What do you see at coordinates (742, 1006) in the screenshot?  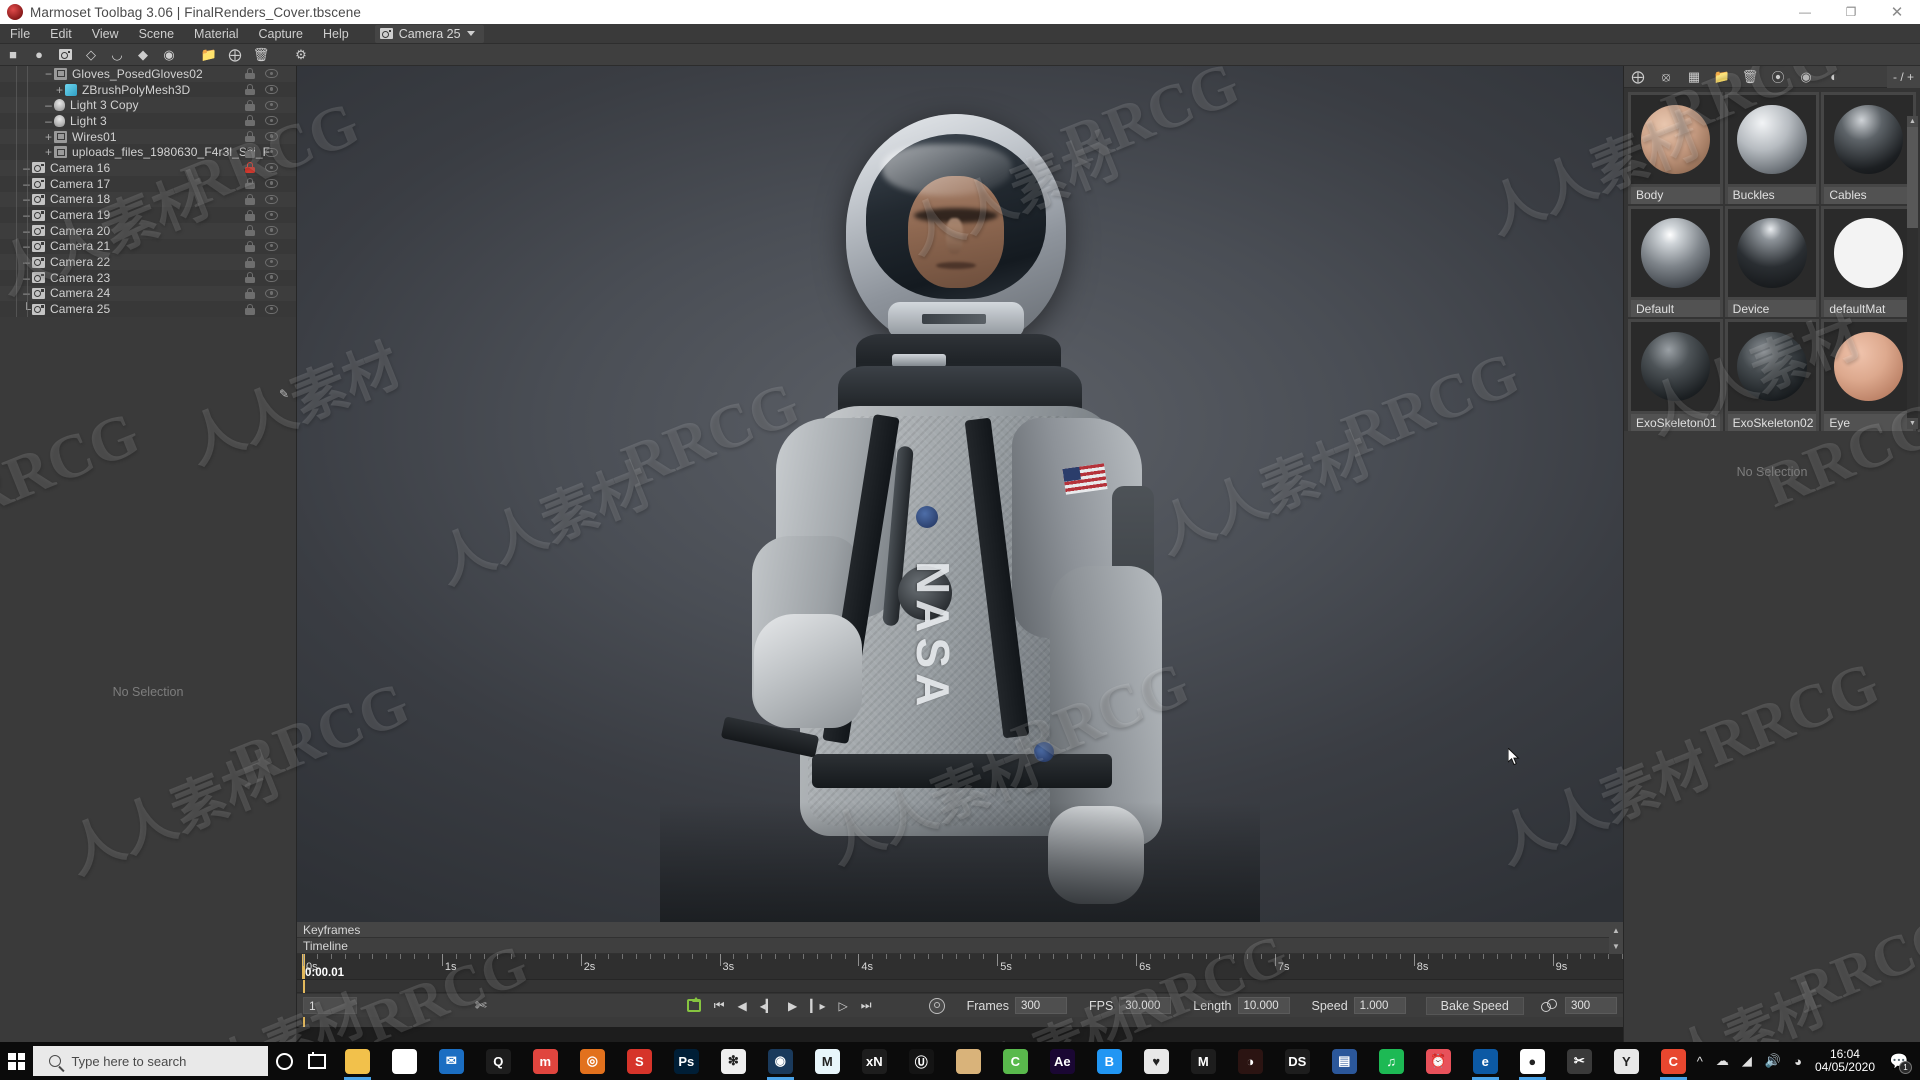 I see `play-back-icon: ◀` at bounding box center [742, 1006].